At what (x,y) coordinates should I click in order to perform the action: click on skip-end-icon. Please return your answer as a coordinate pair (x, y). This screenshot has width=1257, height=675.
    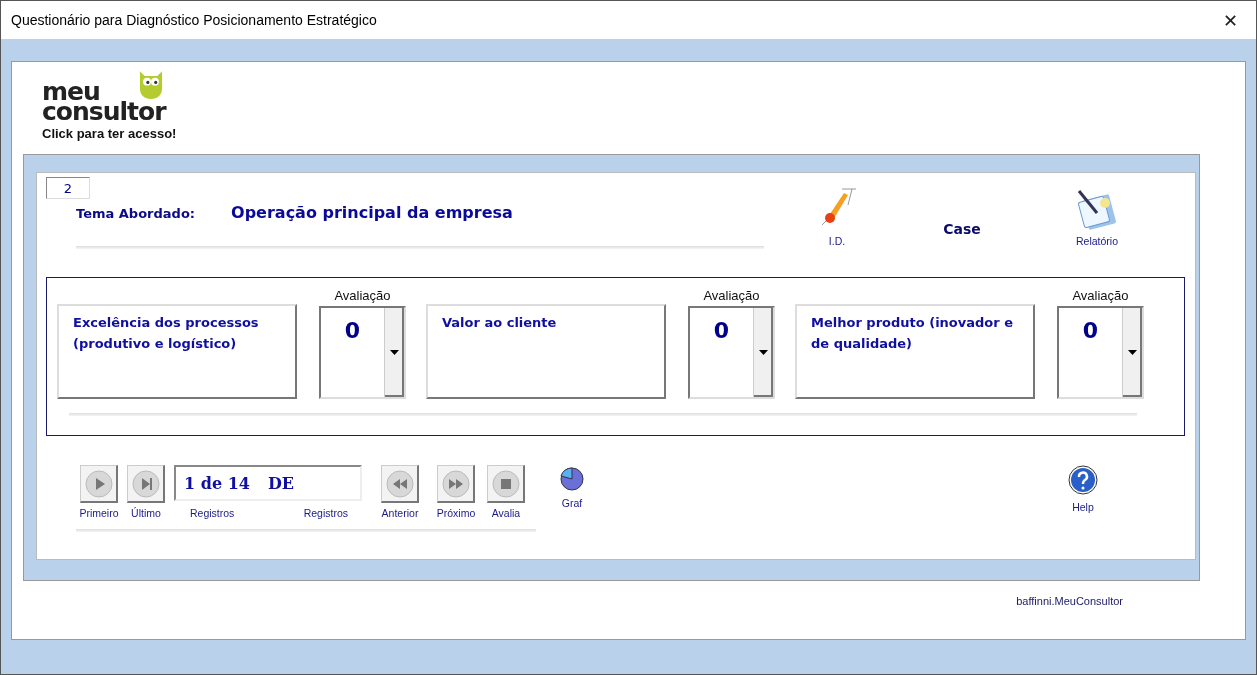
    Looking at the image, I should click on (145, 483).